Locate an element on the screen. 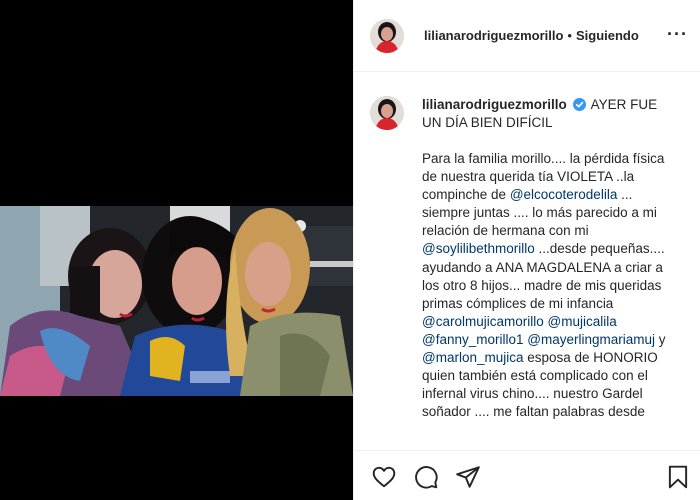 The height and width of the screenshot is (500, 700). avatar is located at coordinates (387, 35).